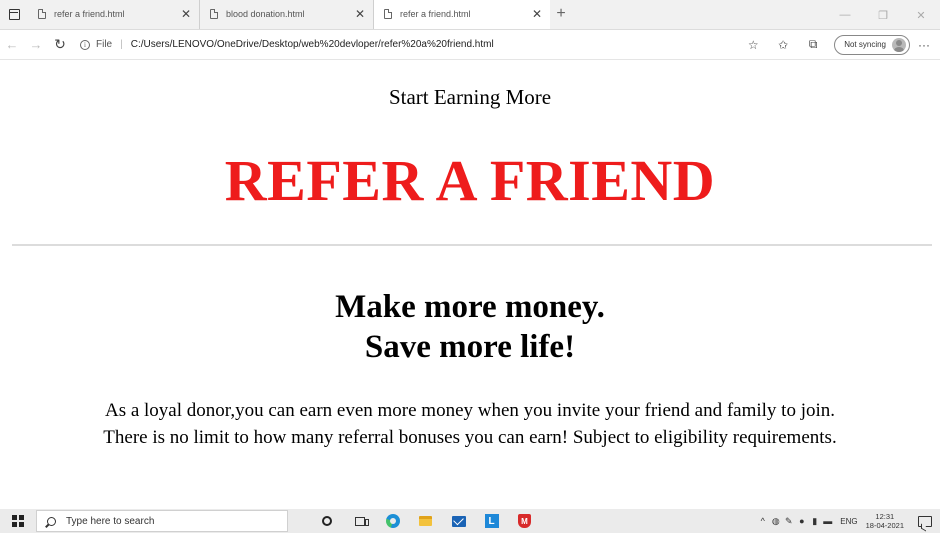  Describe the element at coordinates (814, 521) in the screenshot. I see `microphone-icon: ▮` at that location.